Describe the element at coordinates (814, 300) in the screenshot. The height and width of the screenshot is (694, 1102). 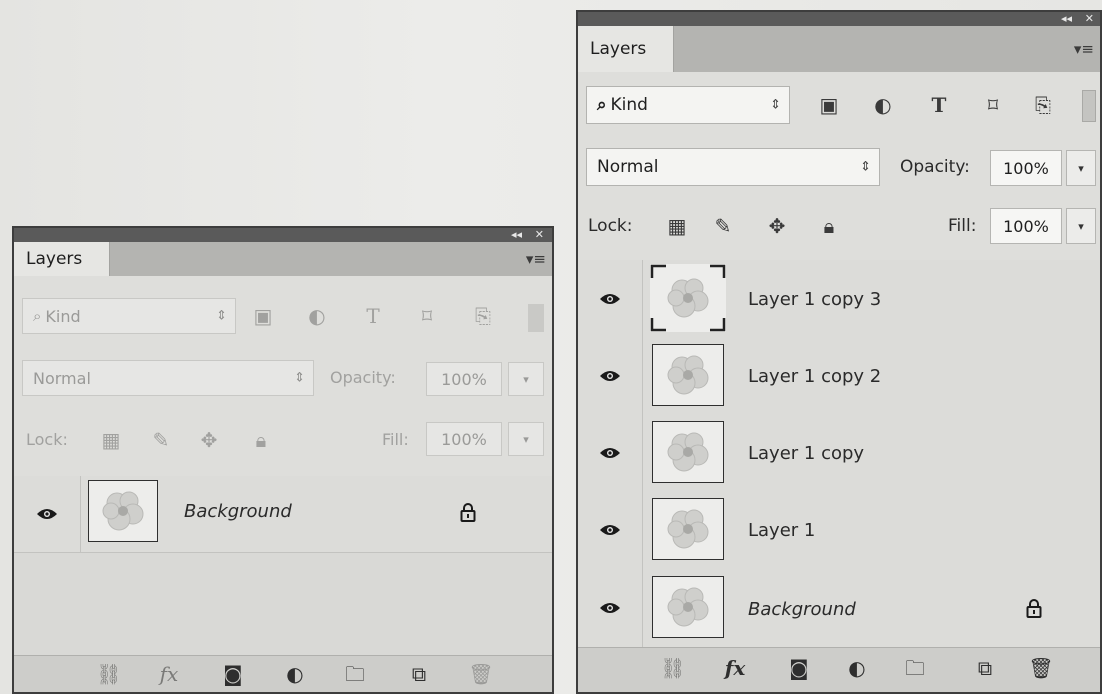
I see `layer-name: Layer 1 copy 3` at that location.